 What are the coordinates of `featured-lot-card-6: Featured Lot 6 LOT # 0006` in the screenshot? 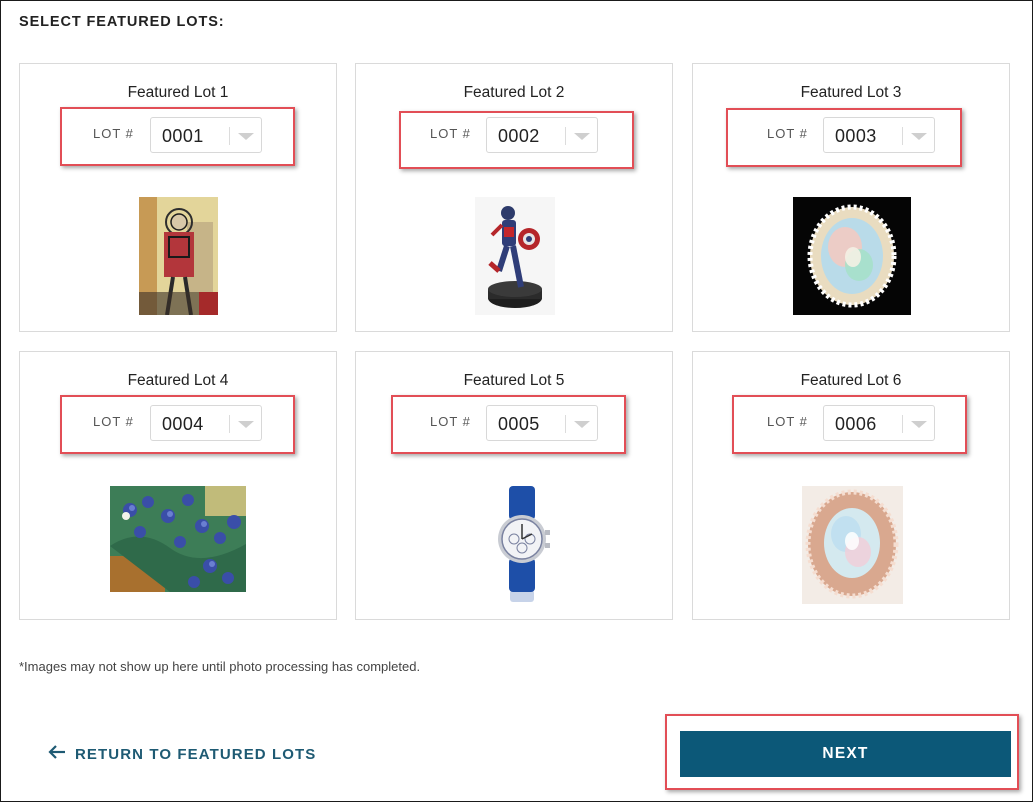 It's located at (851, 485).